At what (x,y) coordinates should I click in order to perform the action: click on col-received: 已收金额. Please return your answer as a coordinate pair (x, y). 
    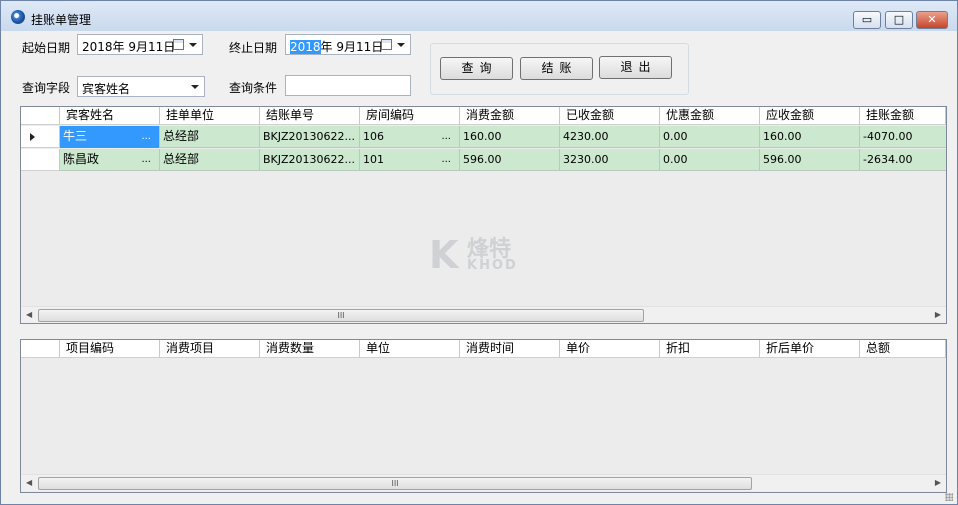
    Looking at the image, I should click on (610, 116).